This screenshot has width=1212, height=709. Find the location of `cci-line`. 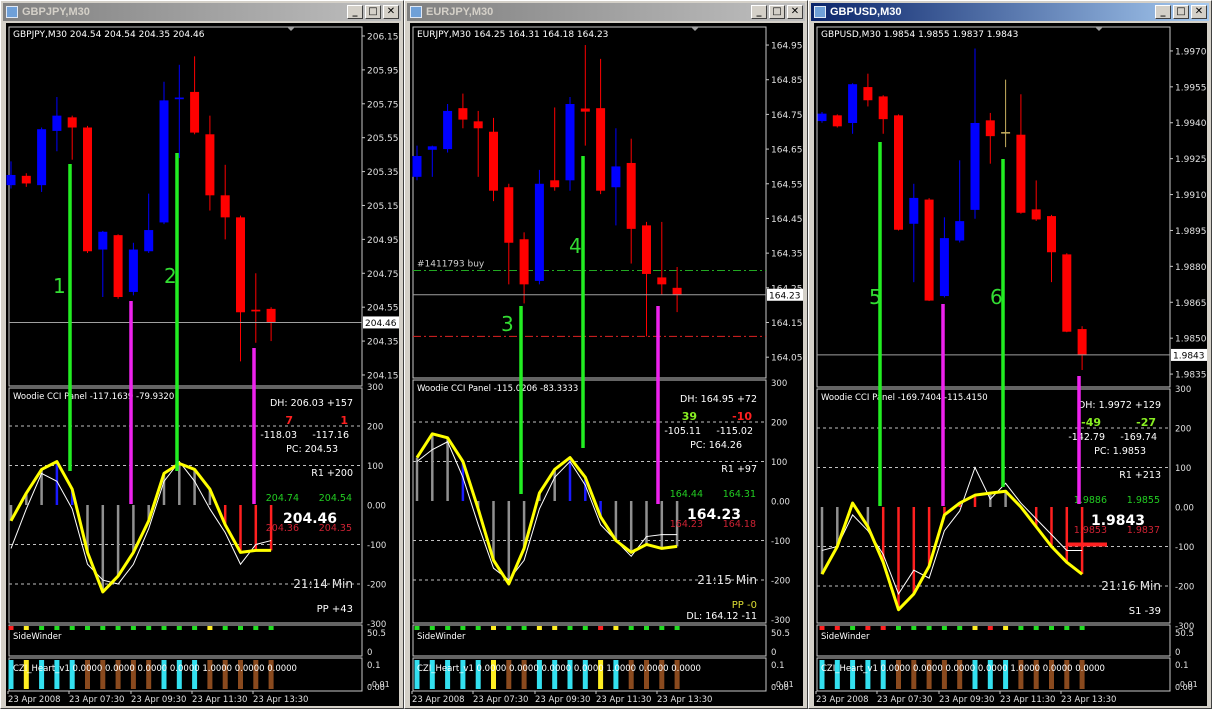

cci-line is located at coordinates (140, 527).